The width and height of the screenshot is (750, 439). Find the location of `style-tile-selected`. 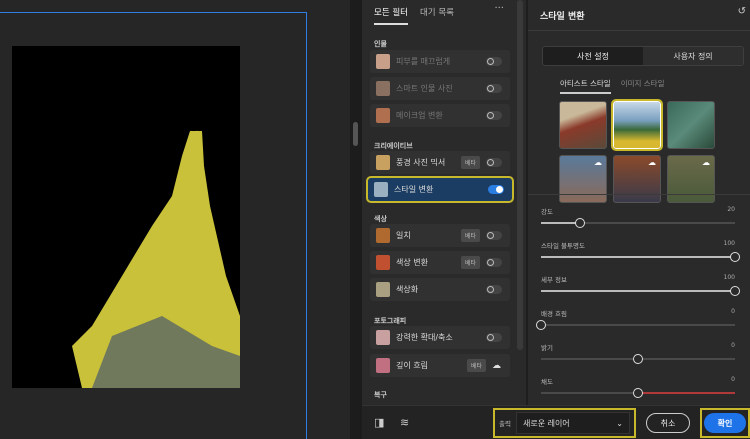

style-tile-selected is located at coordinates (637, 125).